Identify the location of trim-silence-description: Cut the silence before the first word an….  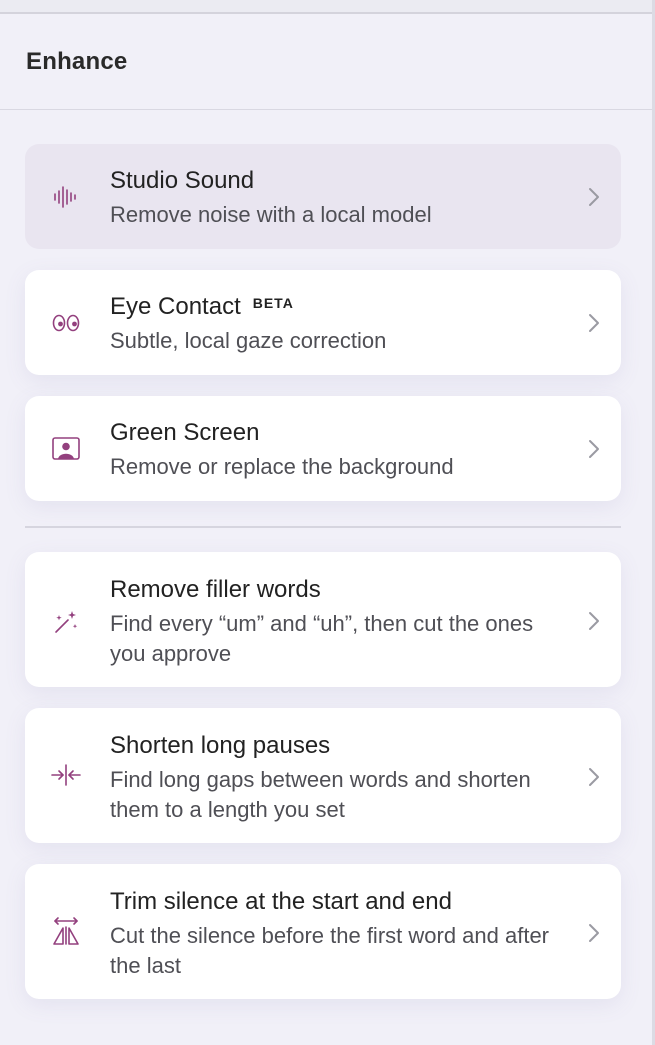
(330, 950).